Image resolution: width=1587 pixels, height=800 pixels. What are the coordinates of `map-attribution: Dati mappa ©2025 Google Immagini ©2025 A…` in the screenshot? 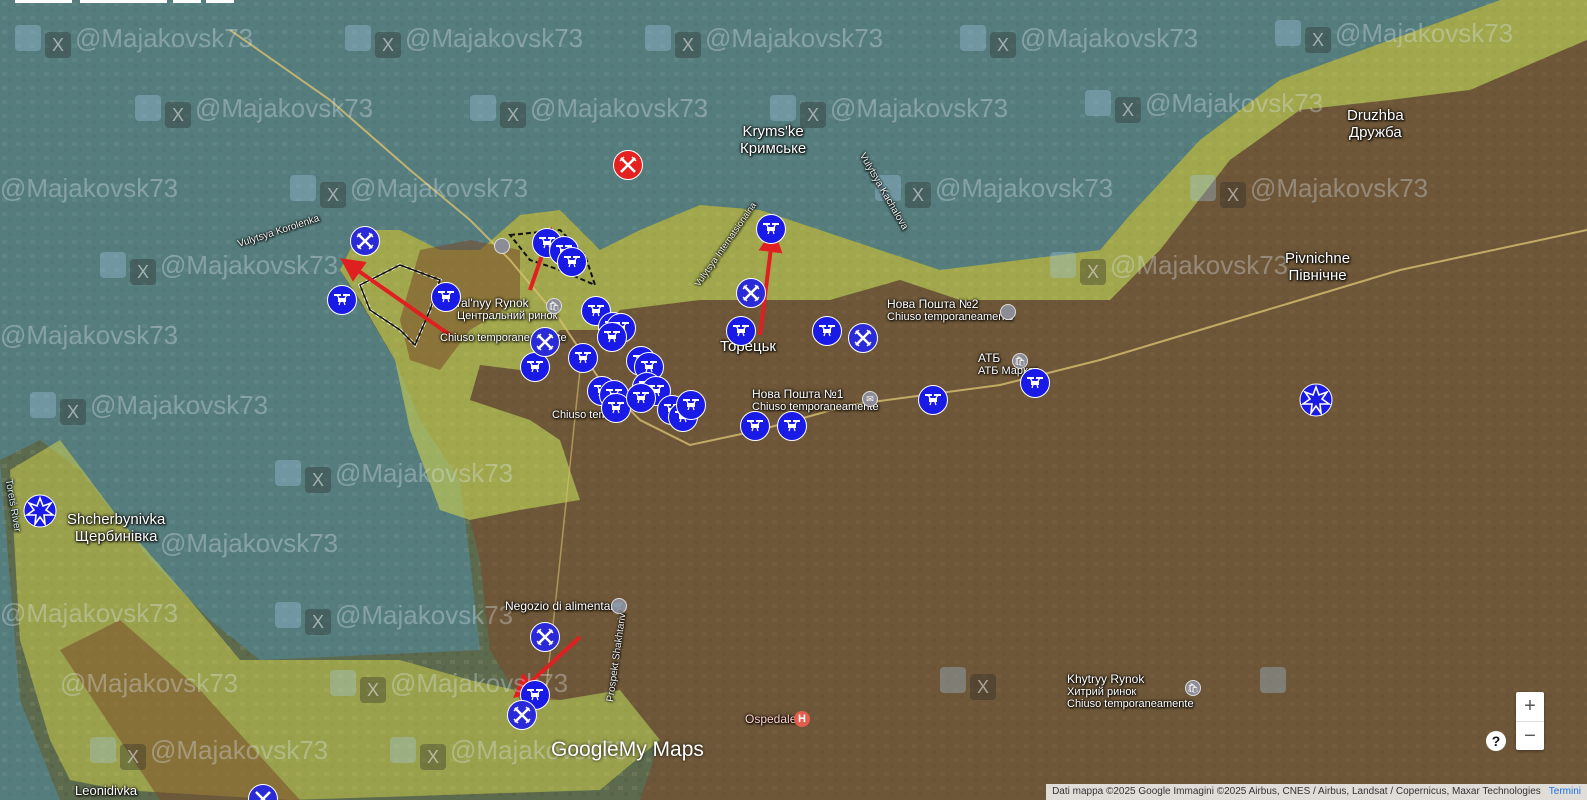 It's located at (1316, 792).